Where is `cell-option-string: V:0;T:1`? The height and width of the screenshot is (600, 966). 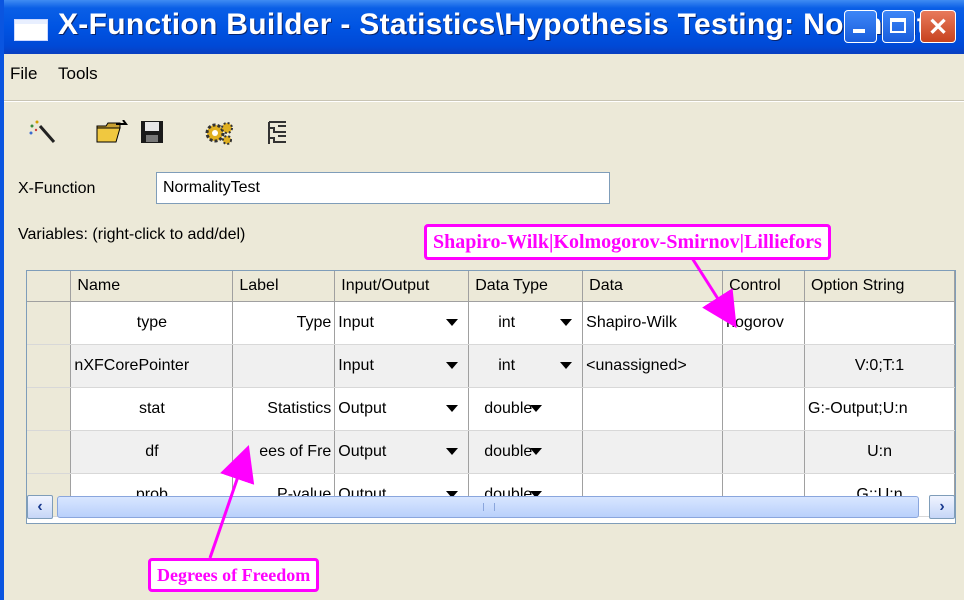
cell-option-string: V:0;T:1 is located at coordinates (879, 366).